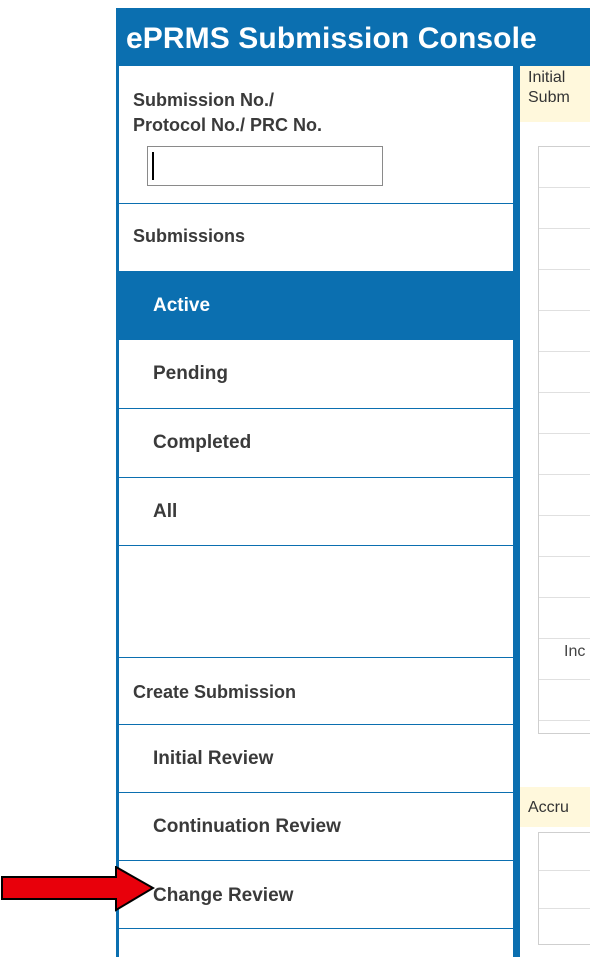 This screenshot has height=957, width=590. Describe the element at coordinates (316, 895) in the screenshot. I see `sidebar-item-change-review: Change Review` at that location.